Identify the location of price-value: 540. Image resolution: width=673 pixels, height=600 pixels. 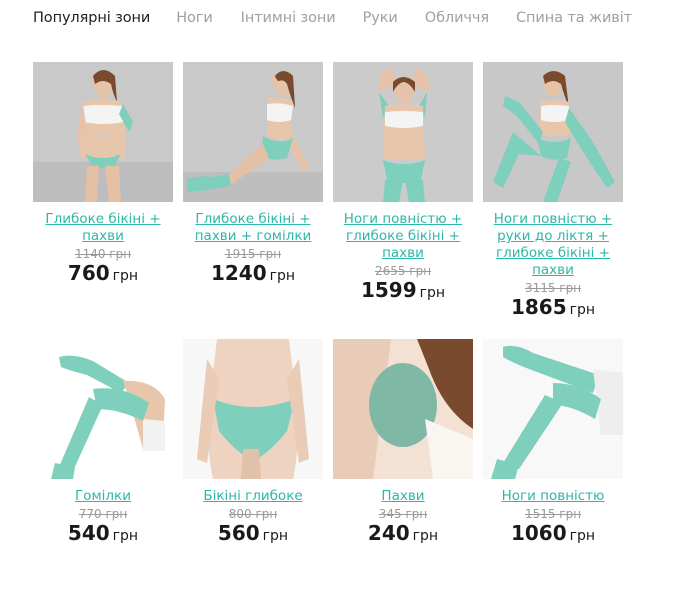
(88, 533).